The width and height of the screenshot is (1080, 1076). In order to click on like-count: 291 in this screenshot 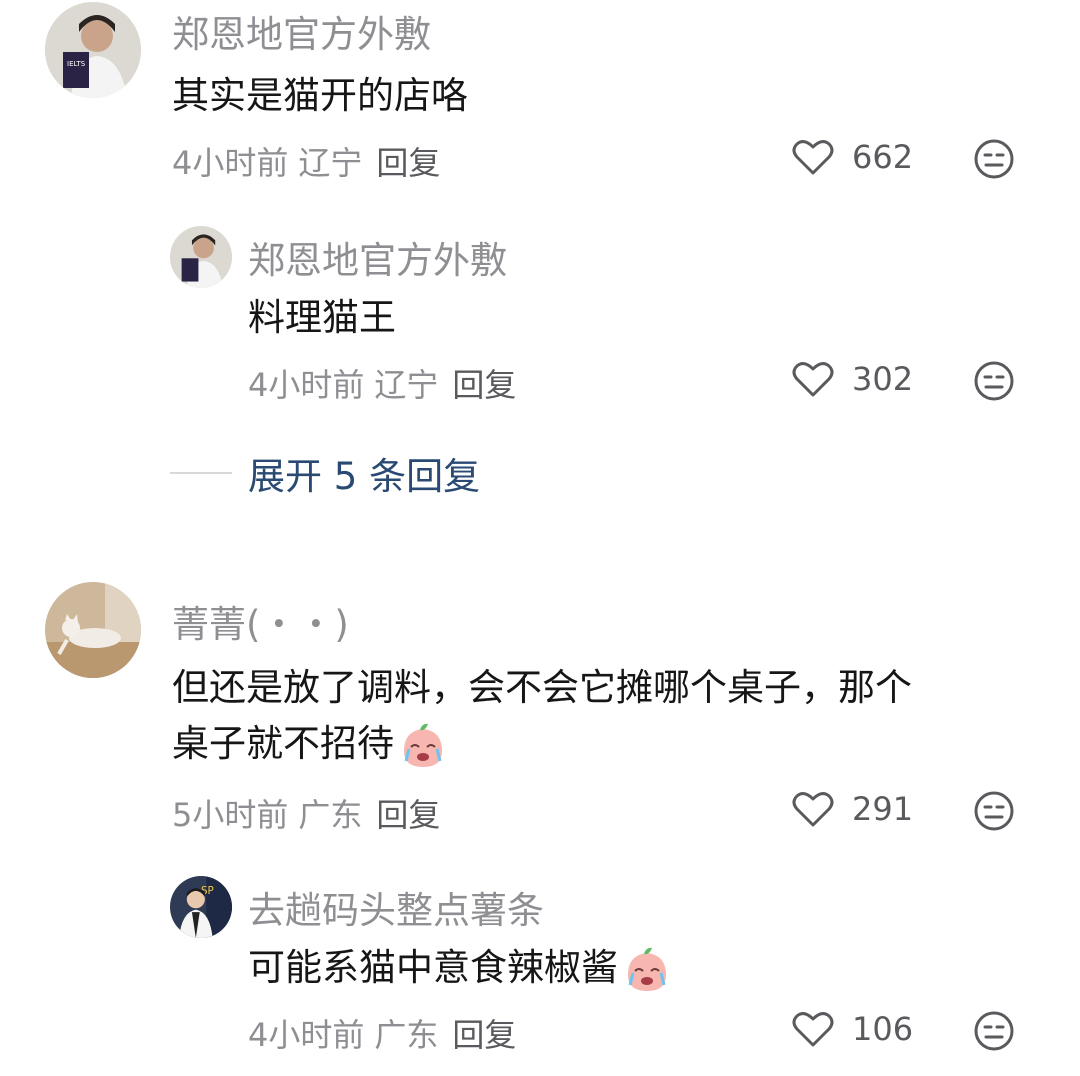, I will do `click(883, 809)`.